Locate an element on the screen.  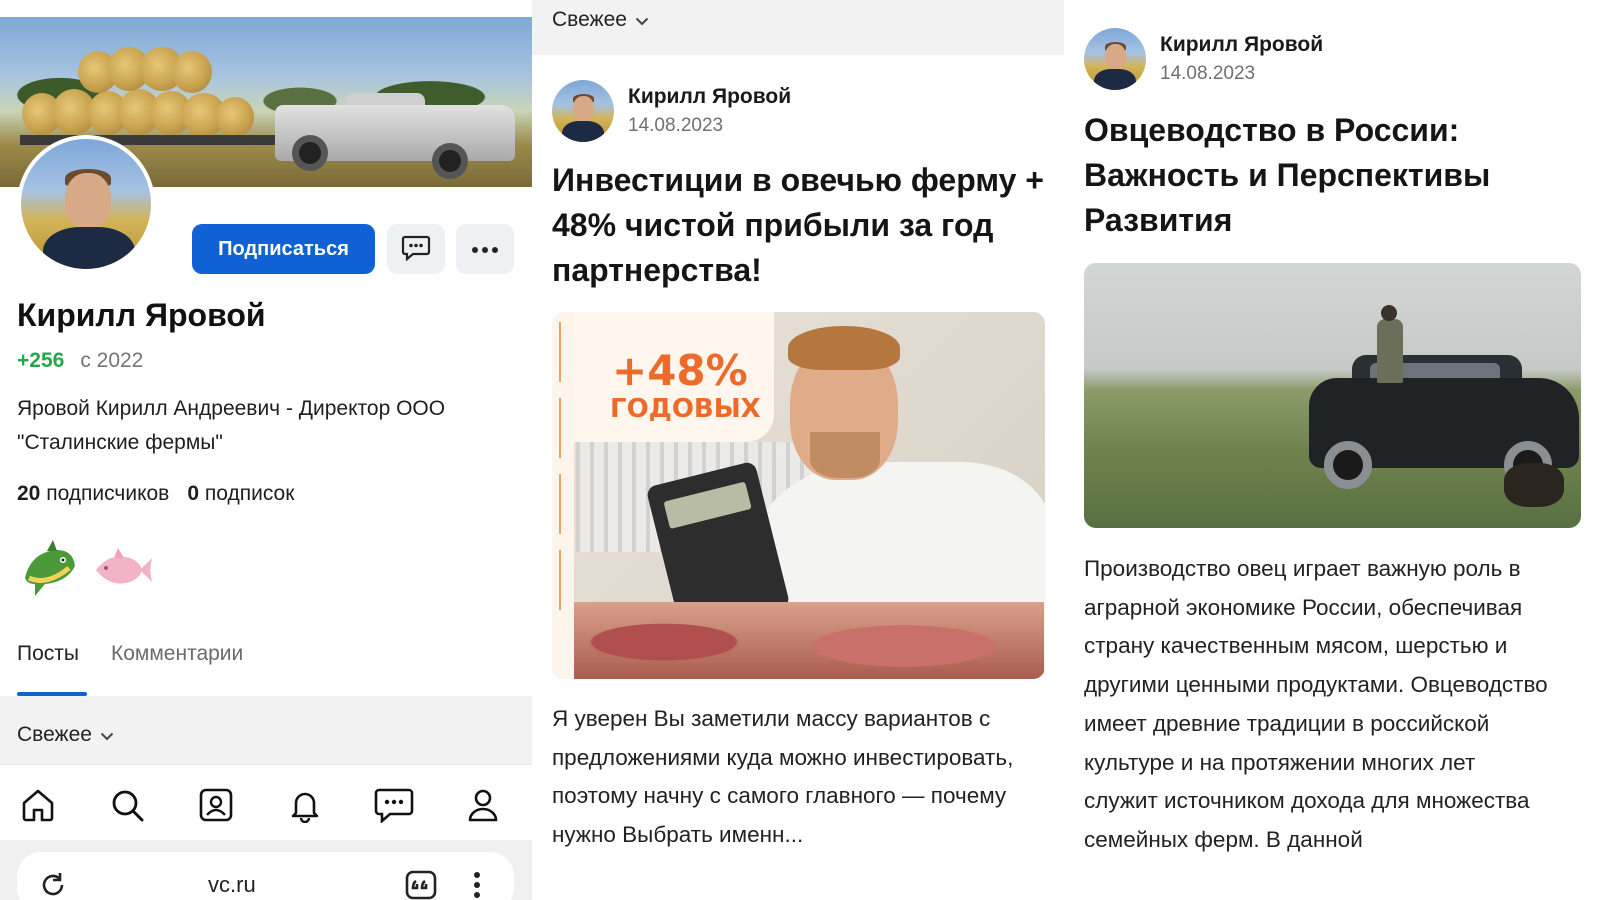
user-icon is located at coordinates (483, 805).